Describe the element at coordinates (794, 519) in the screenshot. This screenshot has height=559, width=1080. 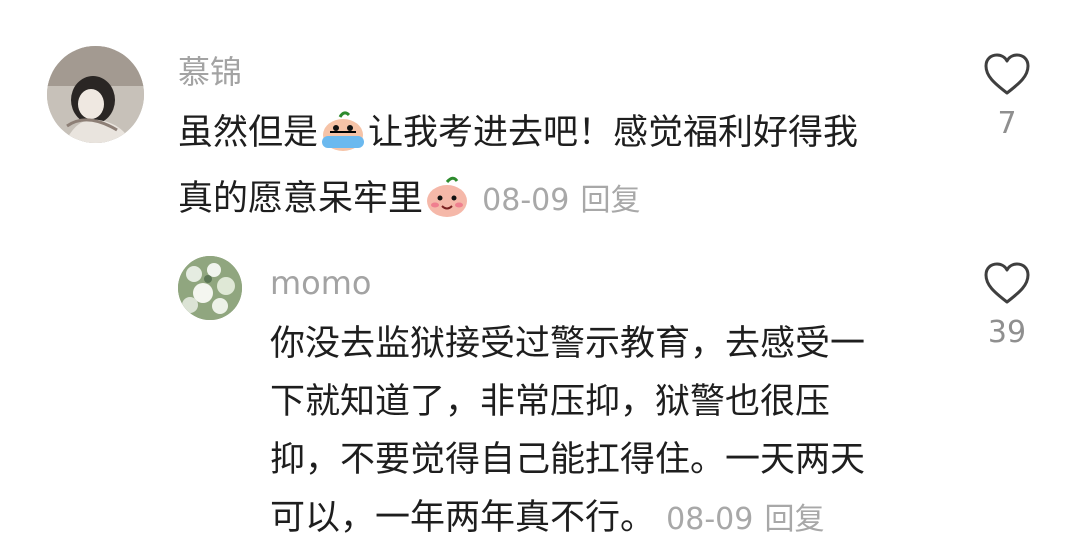
I see `reply-reply-button: 回复` at that location.